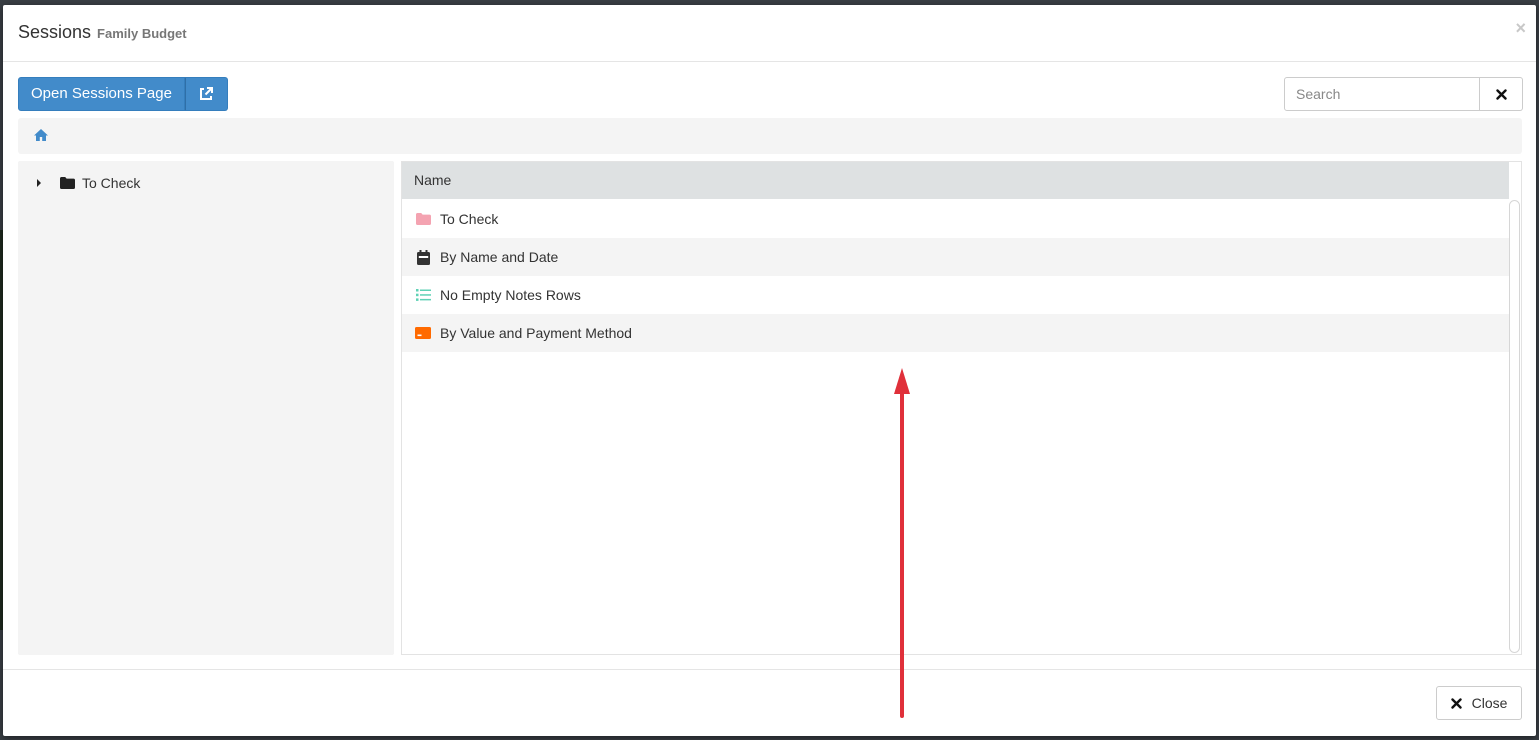  Describe the element at coordinates (536, 333) in the screenshot. I see `list-item-label: By Value and Payment Method` at that location.